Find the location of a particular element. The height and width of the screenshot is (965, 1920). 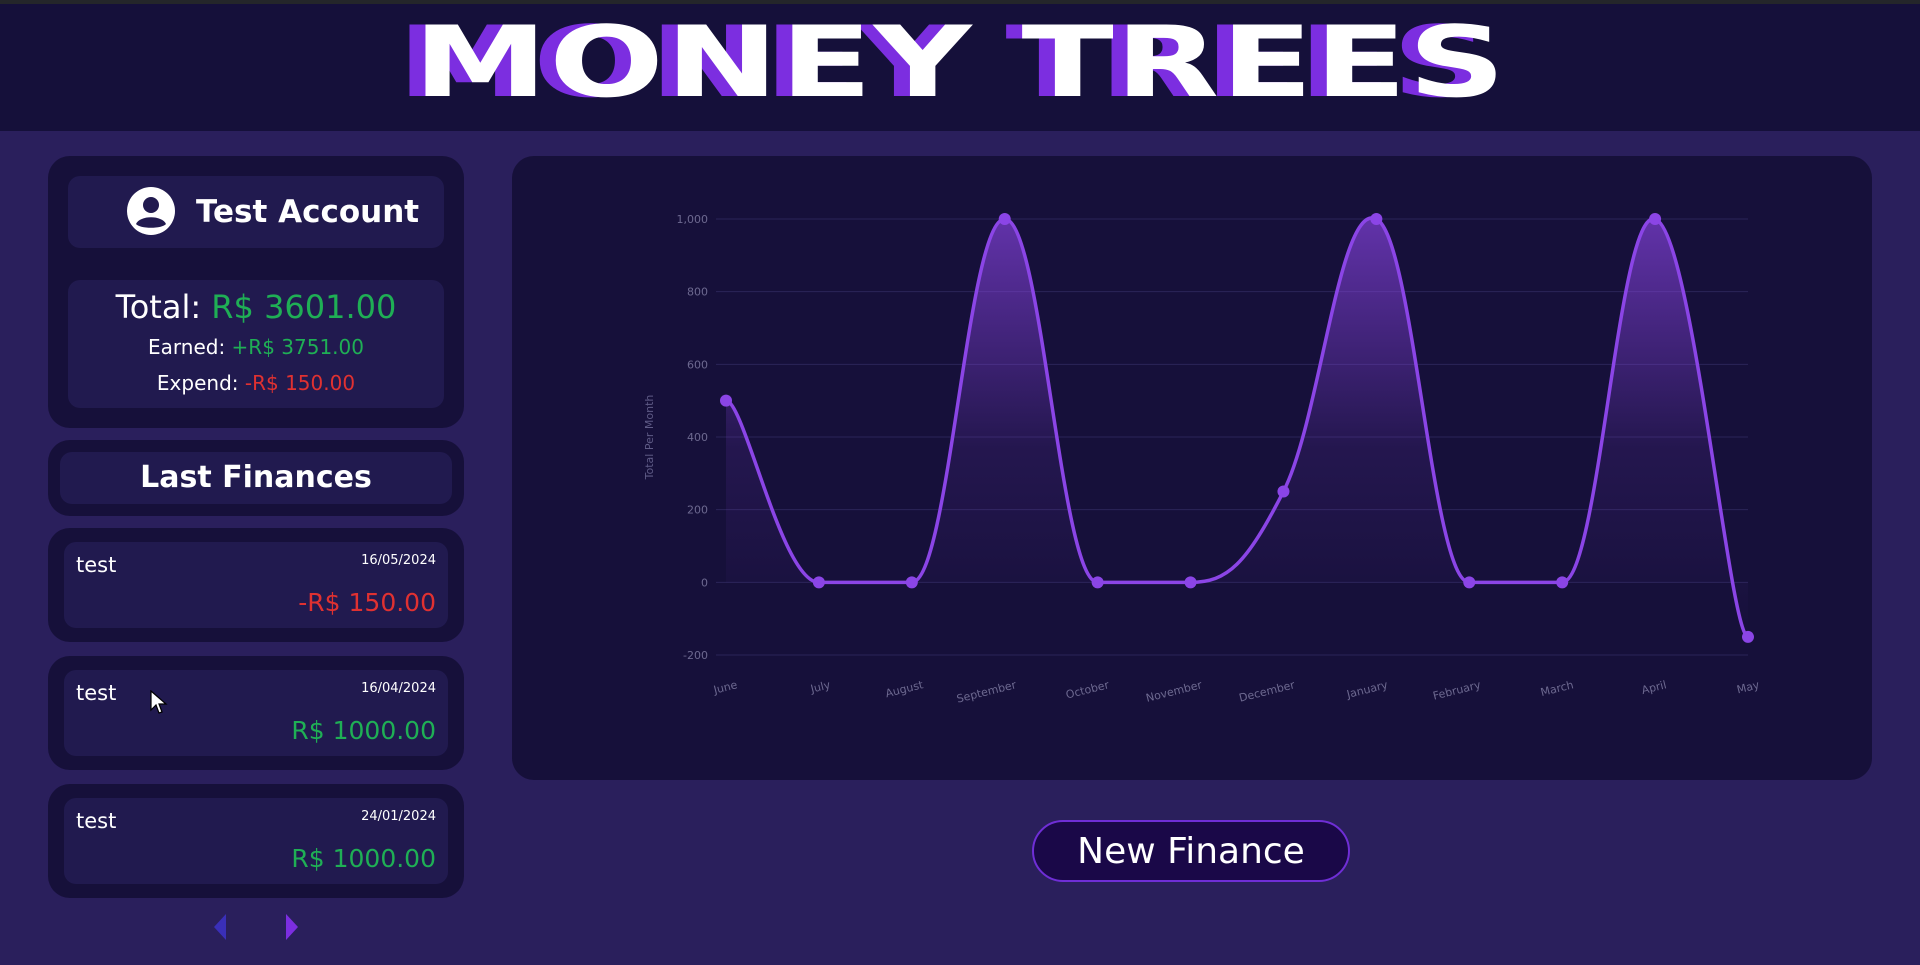

y-tick-label: 400 is located at coordinates (697, 437).